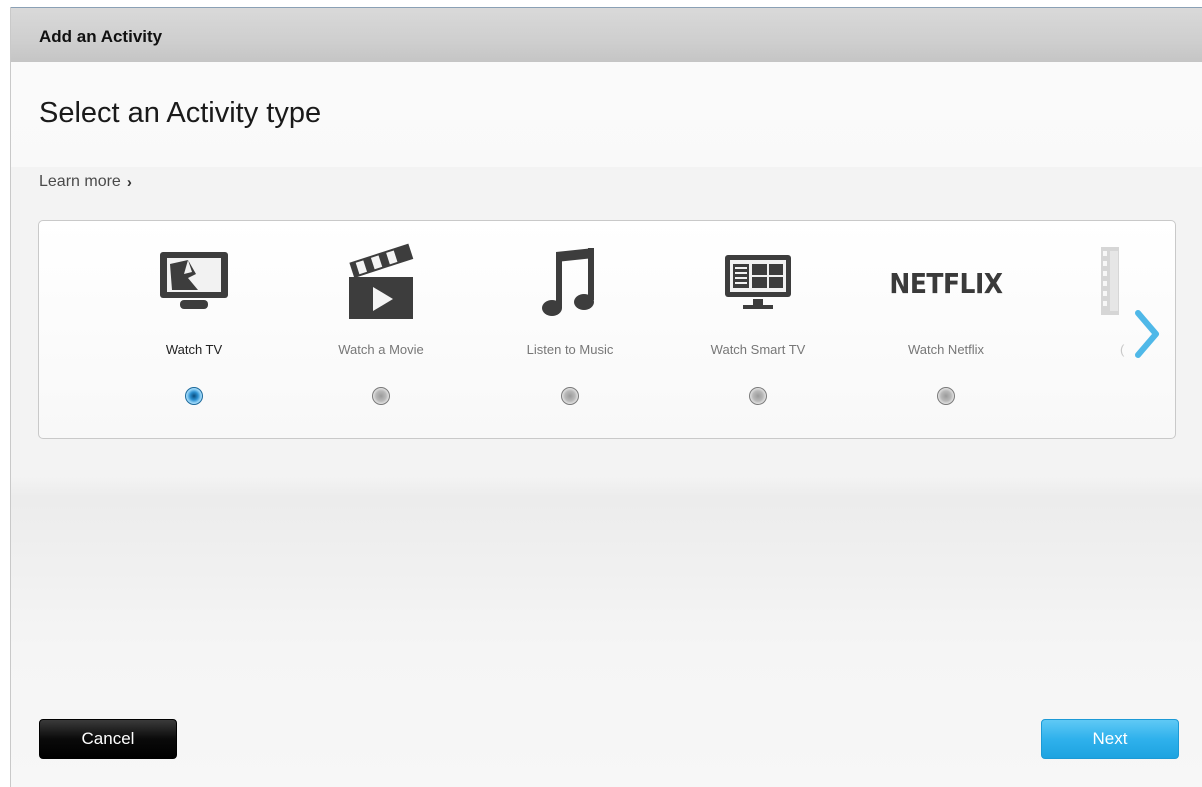  I want to click on activity-label: Watch Netflix, so click(946, 349).